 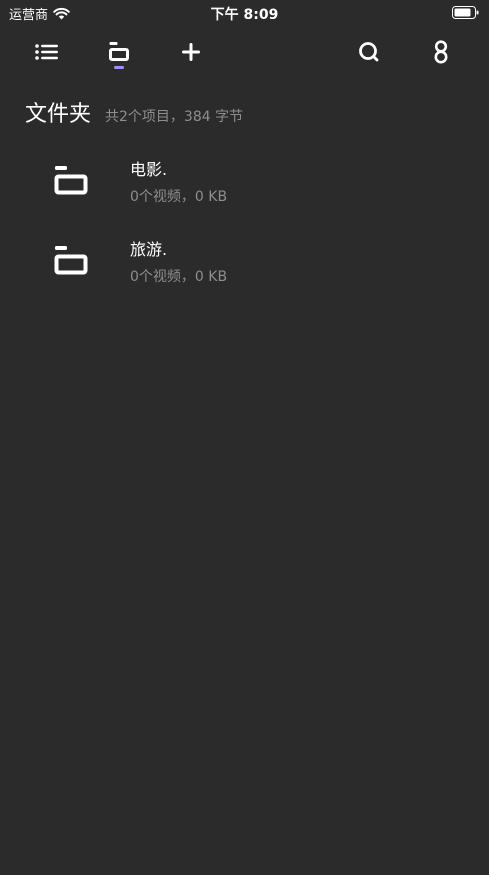 What do you see at coordinates (244, 268) in the screenshot?
I see `folder-item-travel: 旅游. 0个视频，0 KB` at bounding box center [244, 268].